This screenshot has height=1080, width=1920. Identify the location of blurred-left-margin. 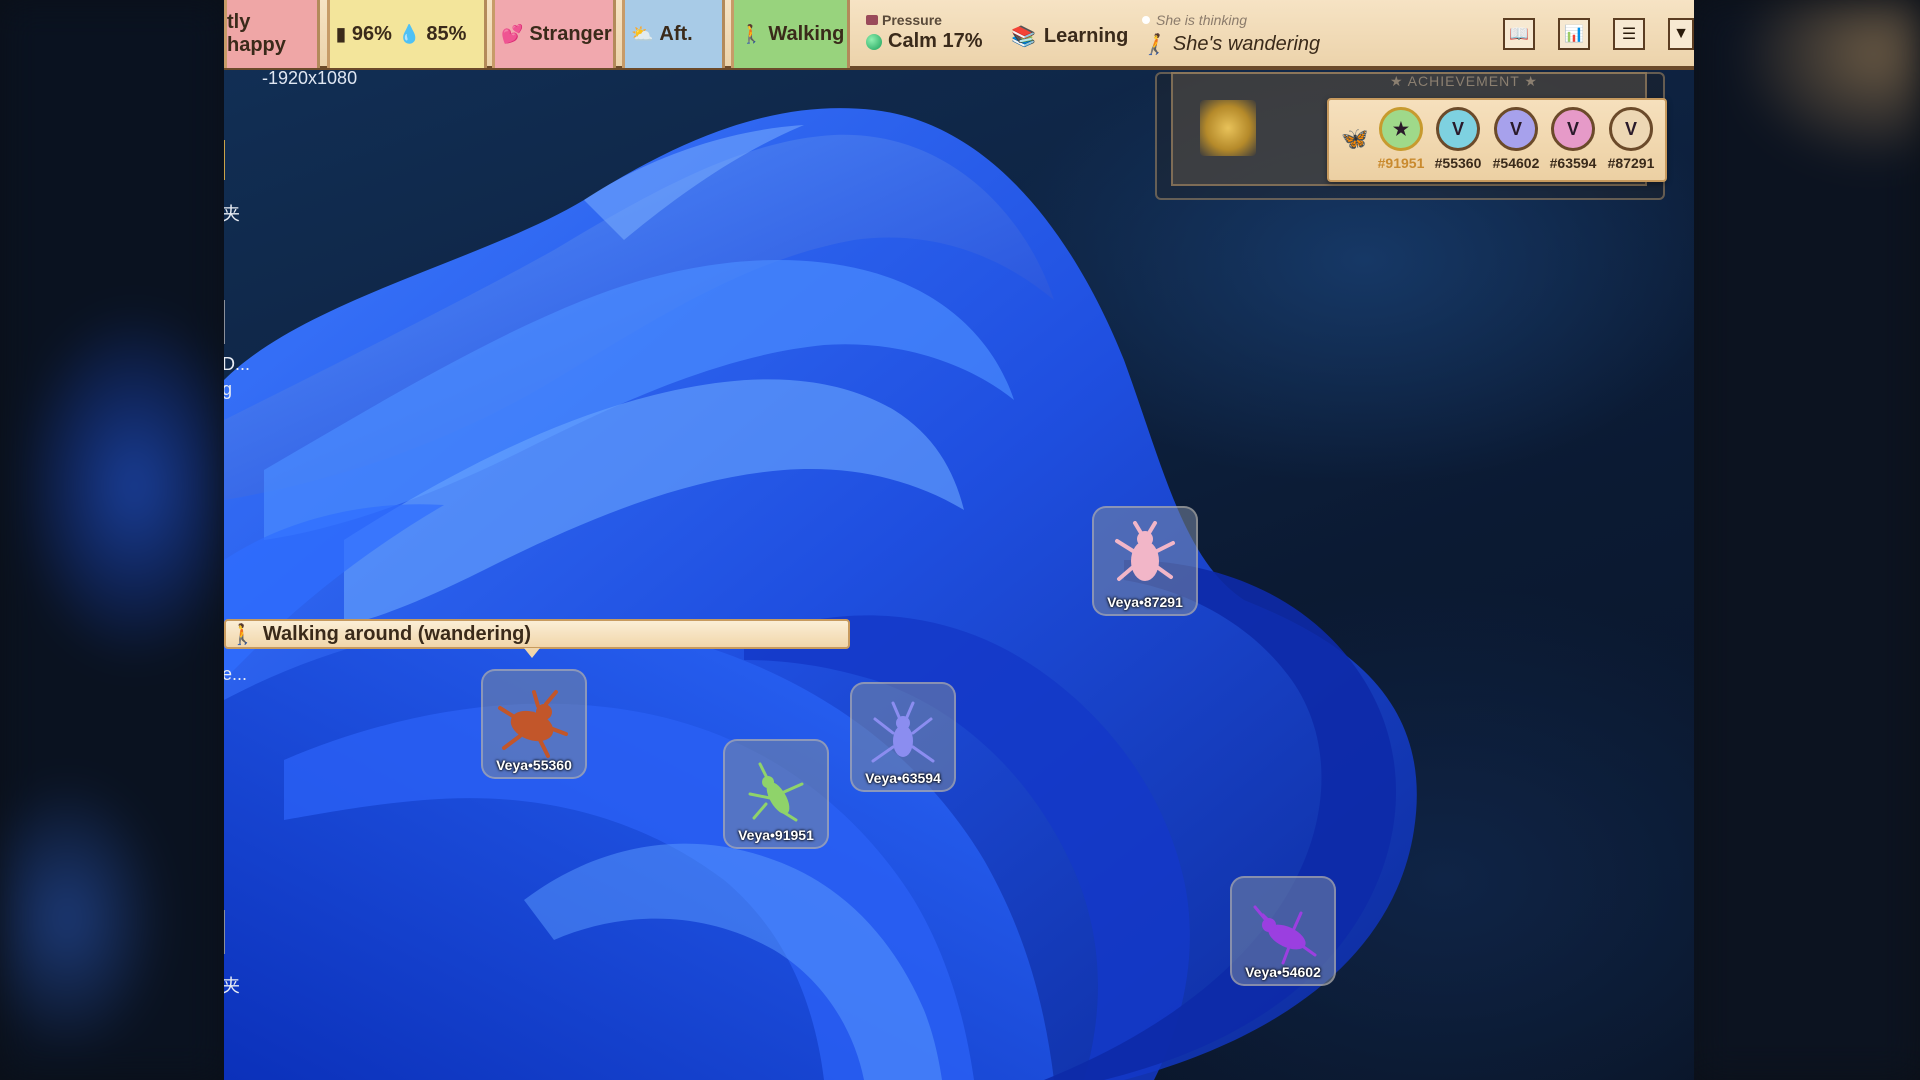
(112, 540).